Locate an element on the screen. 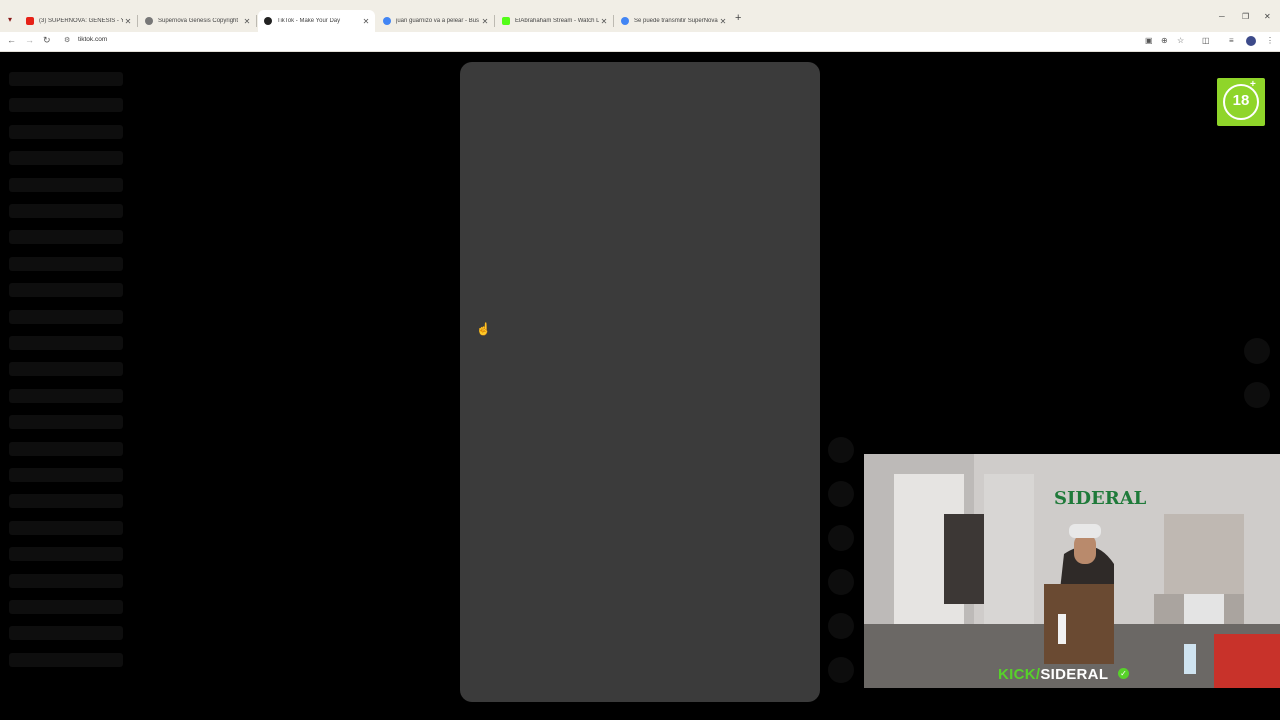 The height and width of the screenshot is (720, 1280). site-info-icon: ⚙ is located at coordinates (68, 40).